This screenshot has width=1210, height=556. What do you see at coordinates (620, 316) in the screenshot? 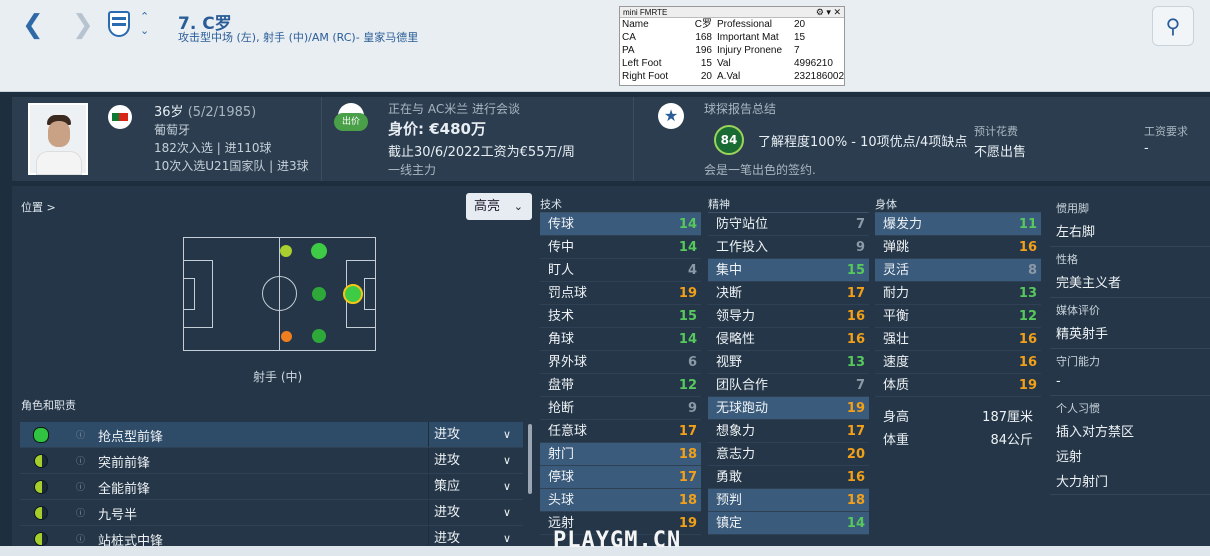
I see `attribute-row: 技术 15` at bounding box center [620, 316].